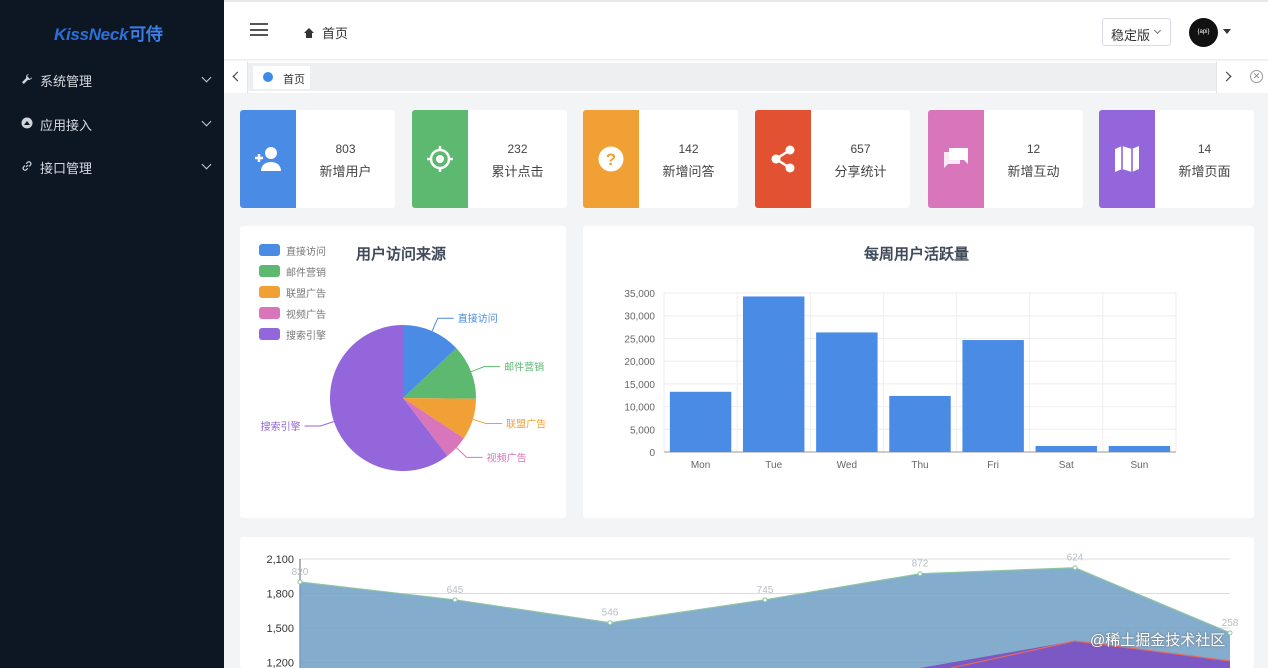 This screenshot has height=668, width=1268. I want to click on scroll-left-icon, so click(236, 77).